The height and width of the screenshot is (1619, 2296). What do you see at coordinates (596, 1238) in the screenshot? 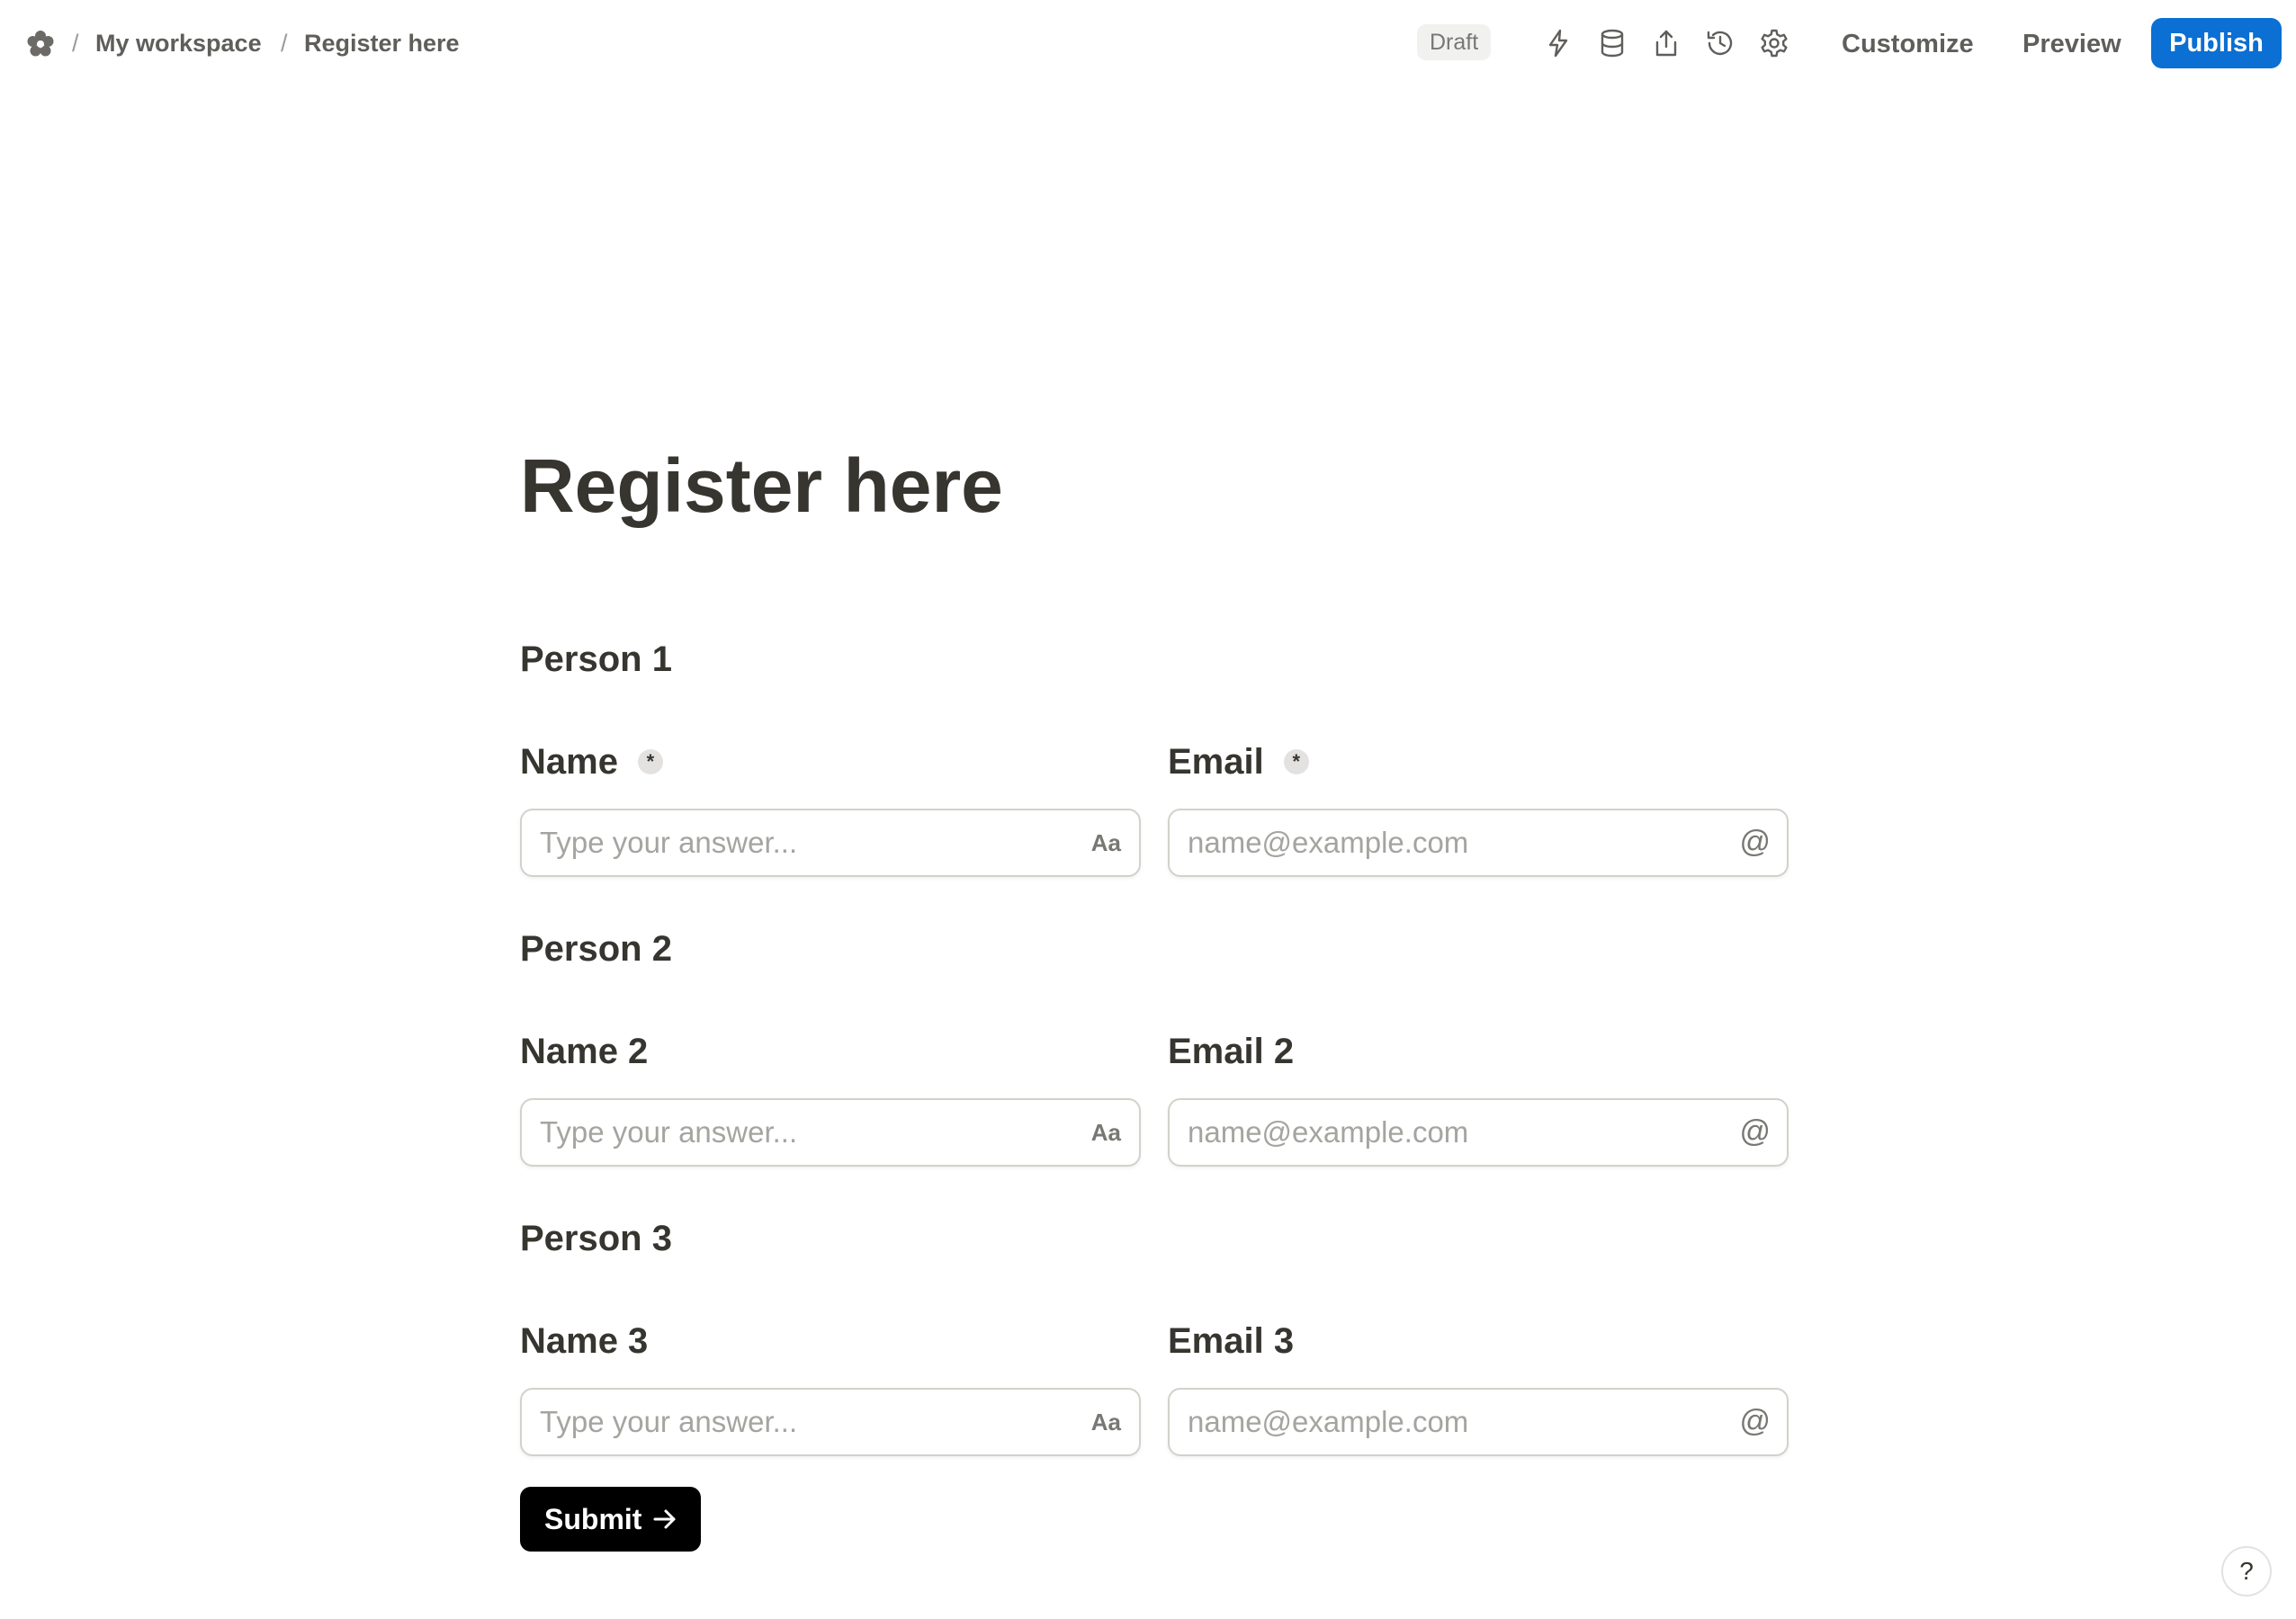
I see `section-heading-person-3: Person 3` at bounding box center [596, 1238].